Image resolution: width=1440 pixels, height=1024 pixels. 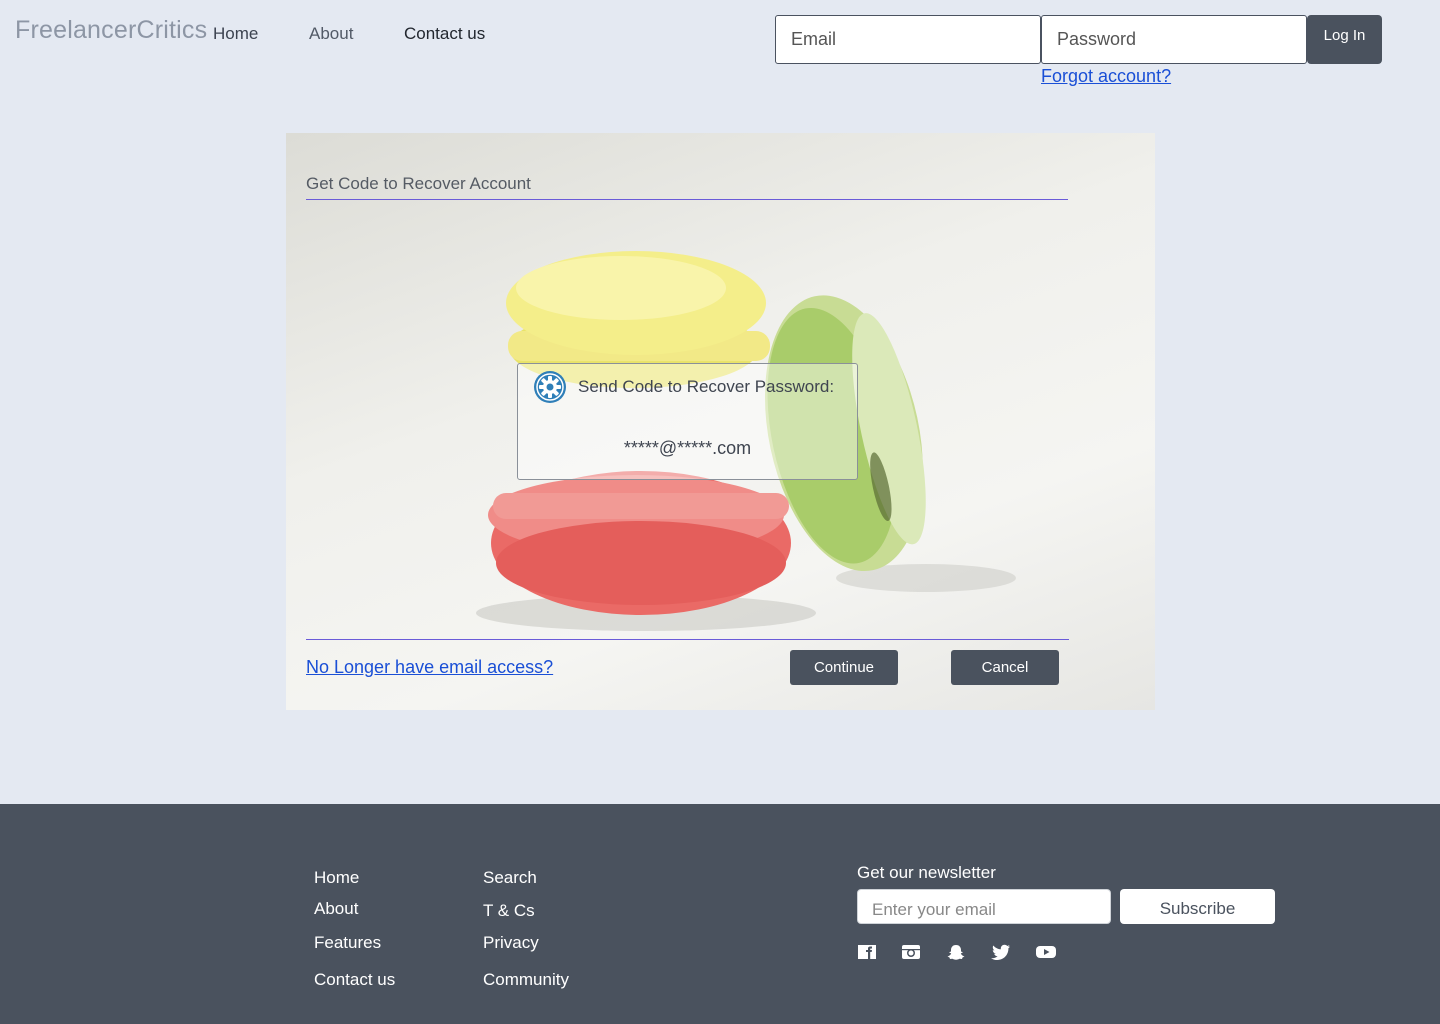 What do you see at coordinates (908, 39) in the screenshot?
I see `login-email-input` at bounding box center [908, 39].